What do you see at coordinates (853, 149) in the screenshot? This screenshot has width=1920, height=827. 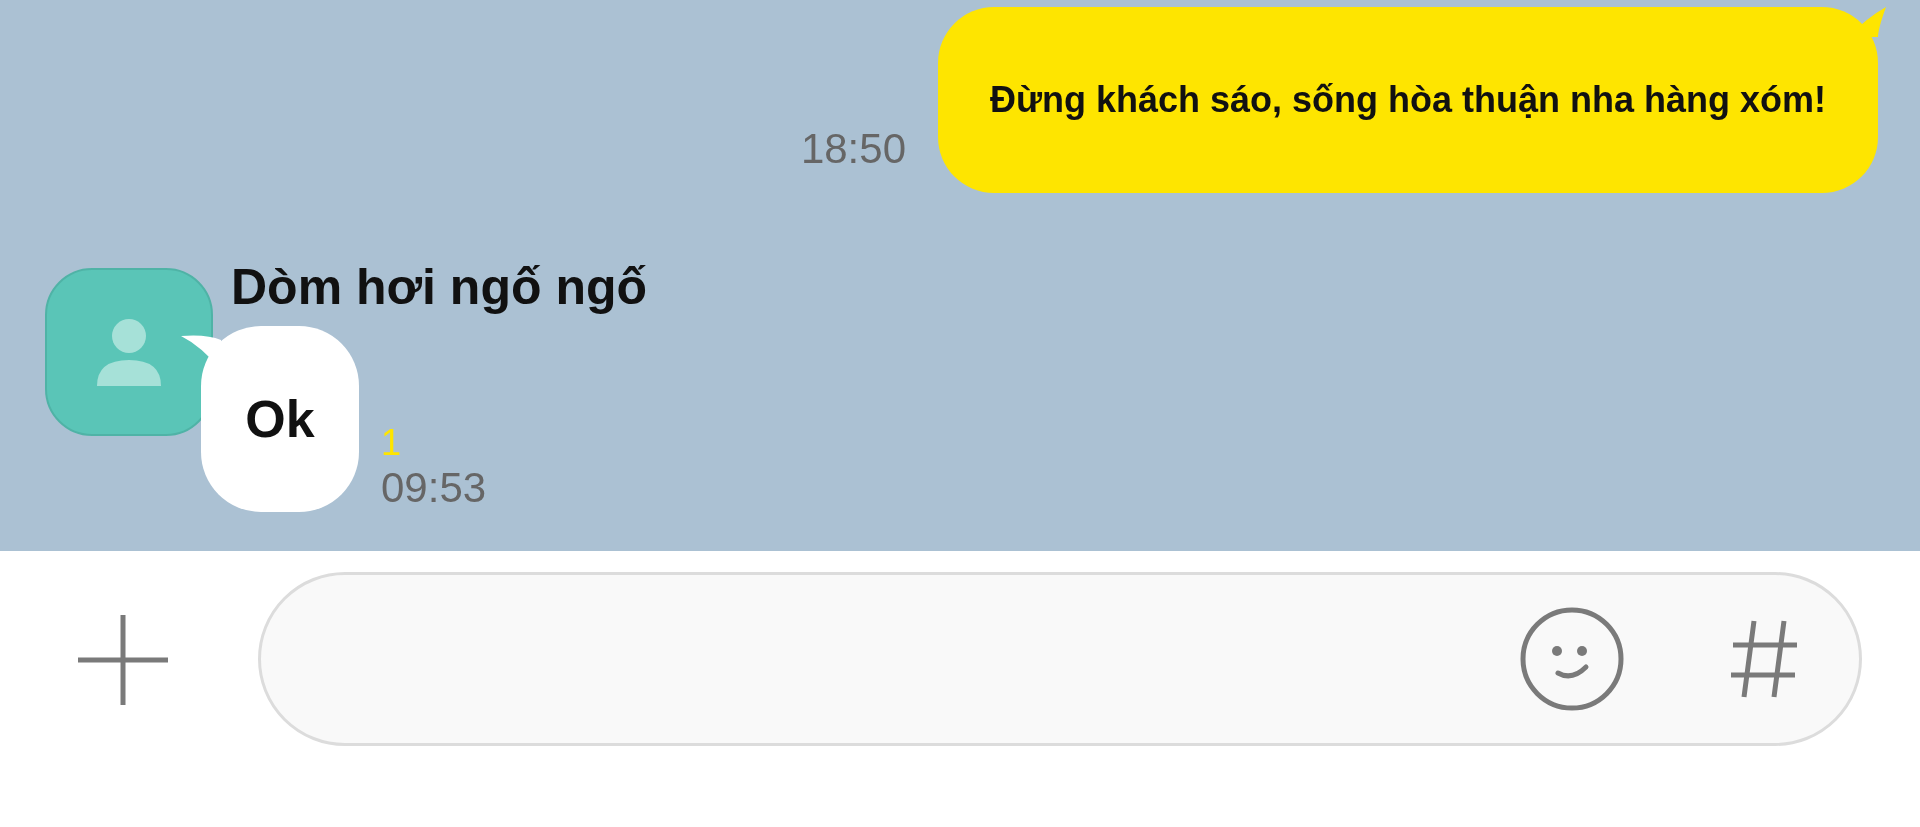 I see `message-time: 18:50` at bounding box center [853, 149].